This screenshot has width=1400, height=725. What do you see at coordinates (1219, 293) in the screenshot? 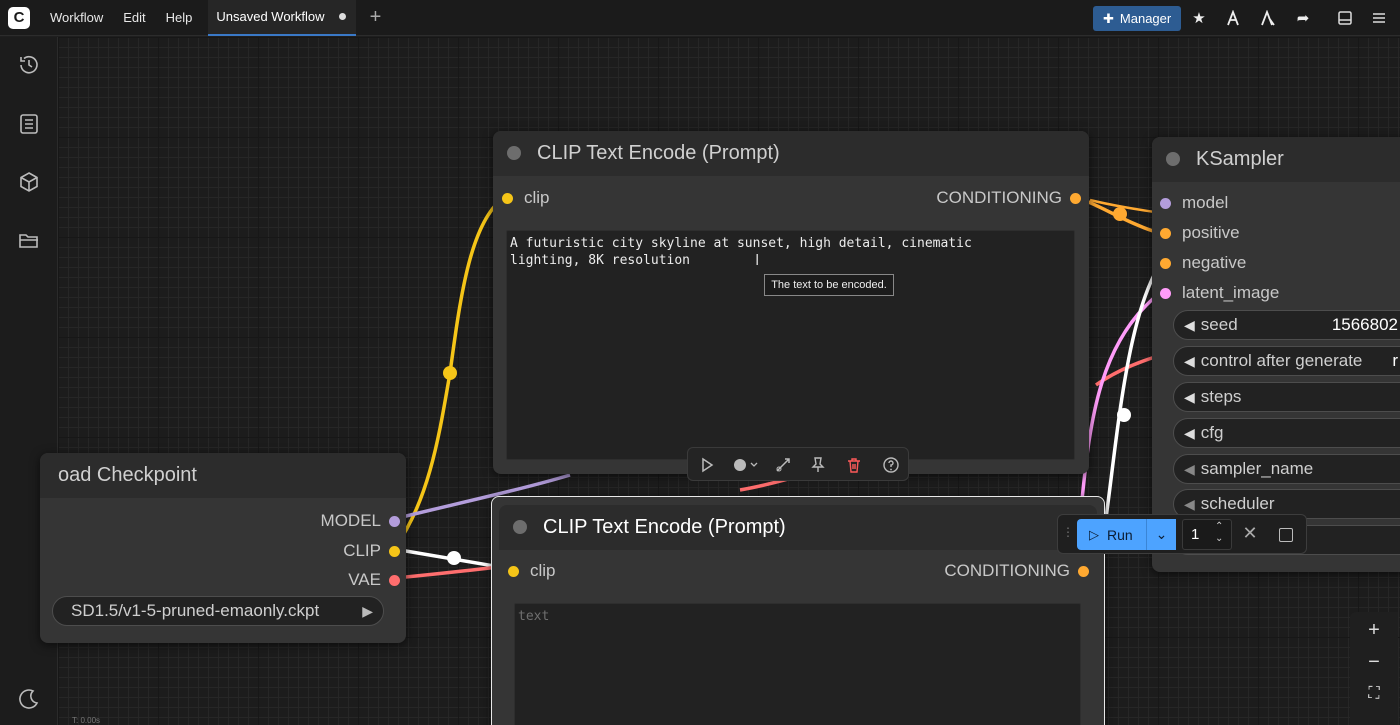
I see `input-latent-image: latent_image` at bounding box center [1219, 293].